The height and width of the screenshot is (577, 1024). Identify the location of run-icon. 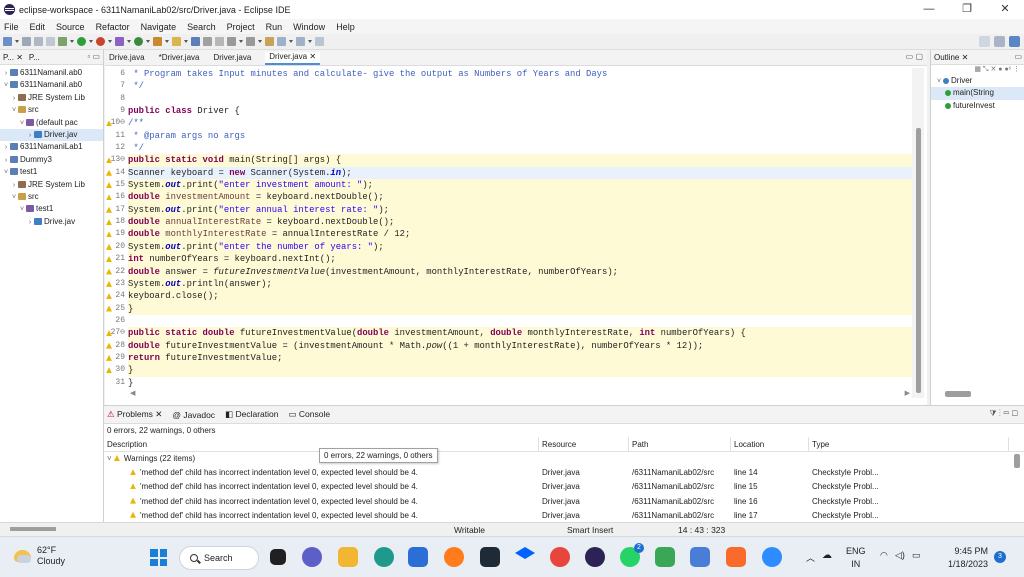
(81, 41).